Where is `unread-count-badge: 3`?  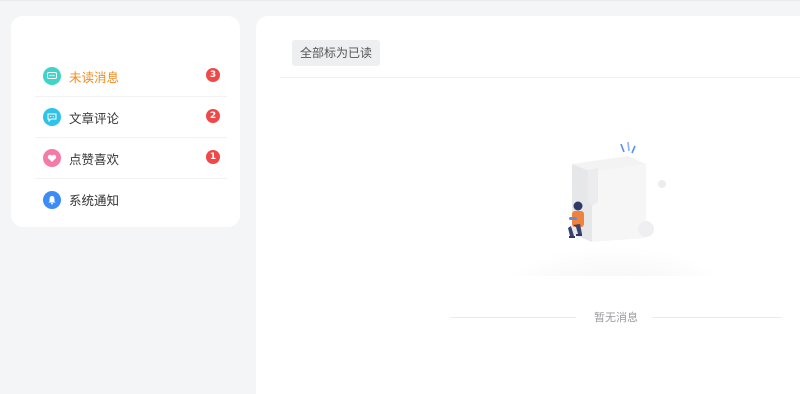 unread-count-badge: 3 is located at coordinates (213, 75).